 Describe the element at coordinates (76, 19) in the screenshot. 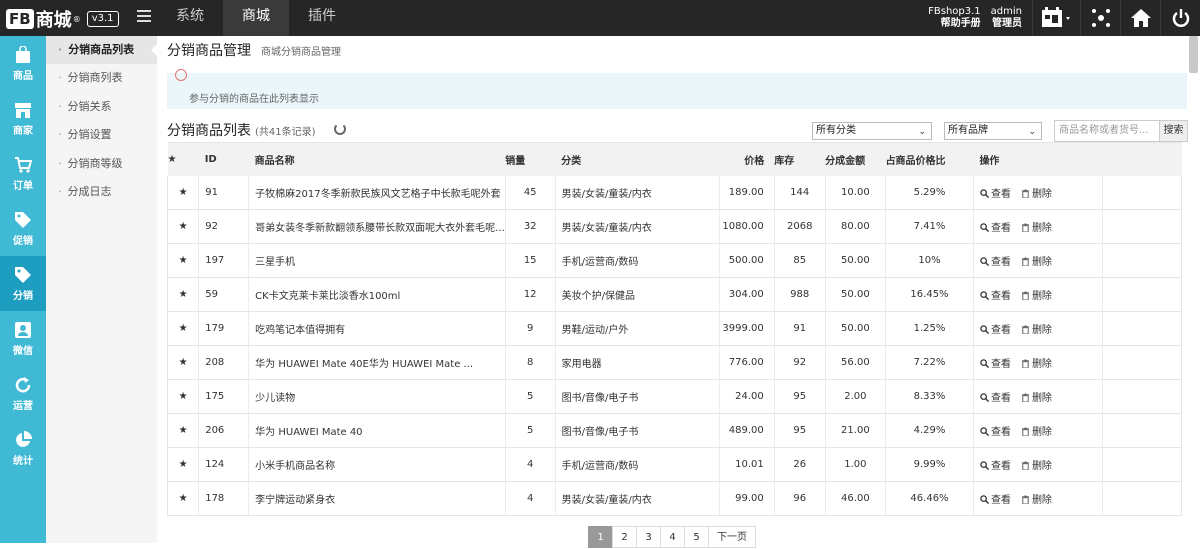

I see `logo-registered-mark: ®` at that location.